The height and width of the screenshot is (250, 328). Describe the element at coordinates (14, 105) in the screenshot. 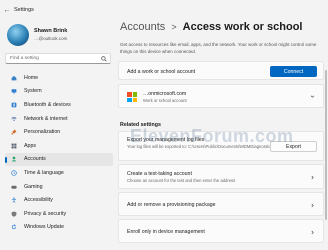

I see `bluetooth-icon` at that location.